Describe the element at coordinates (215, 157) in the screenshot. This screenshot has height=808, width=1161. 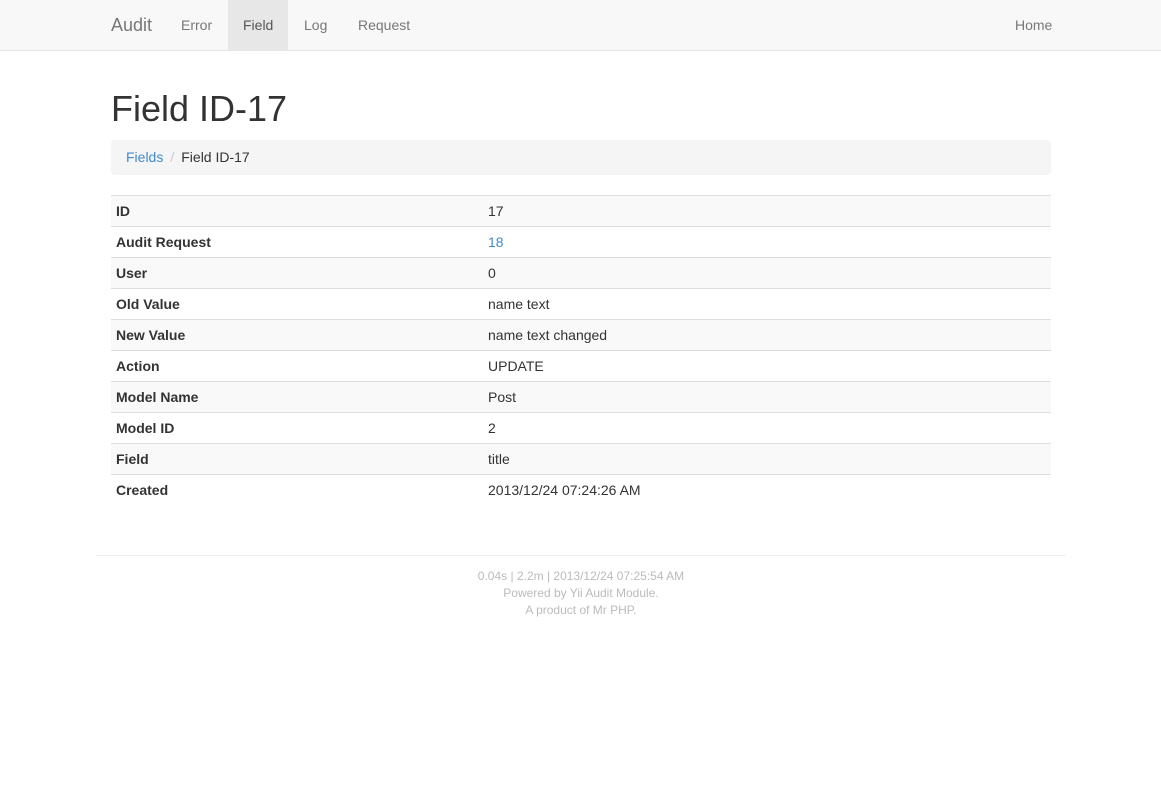
I see `breadcrumb-current: Field ID-17` at that location.